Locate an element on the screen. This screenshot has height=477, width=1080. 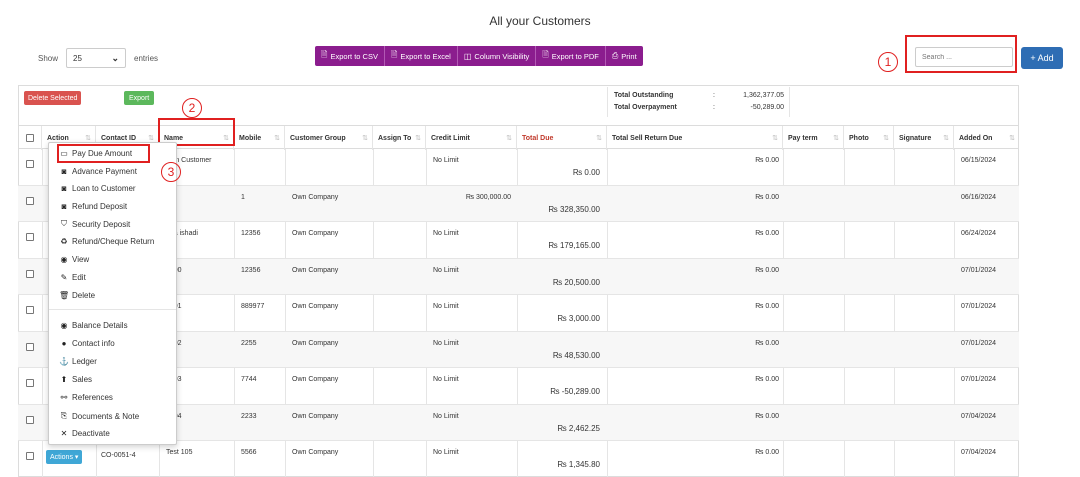
chevron-down-icon: ⌄ is located at coordinates (115, 57).